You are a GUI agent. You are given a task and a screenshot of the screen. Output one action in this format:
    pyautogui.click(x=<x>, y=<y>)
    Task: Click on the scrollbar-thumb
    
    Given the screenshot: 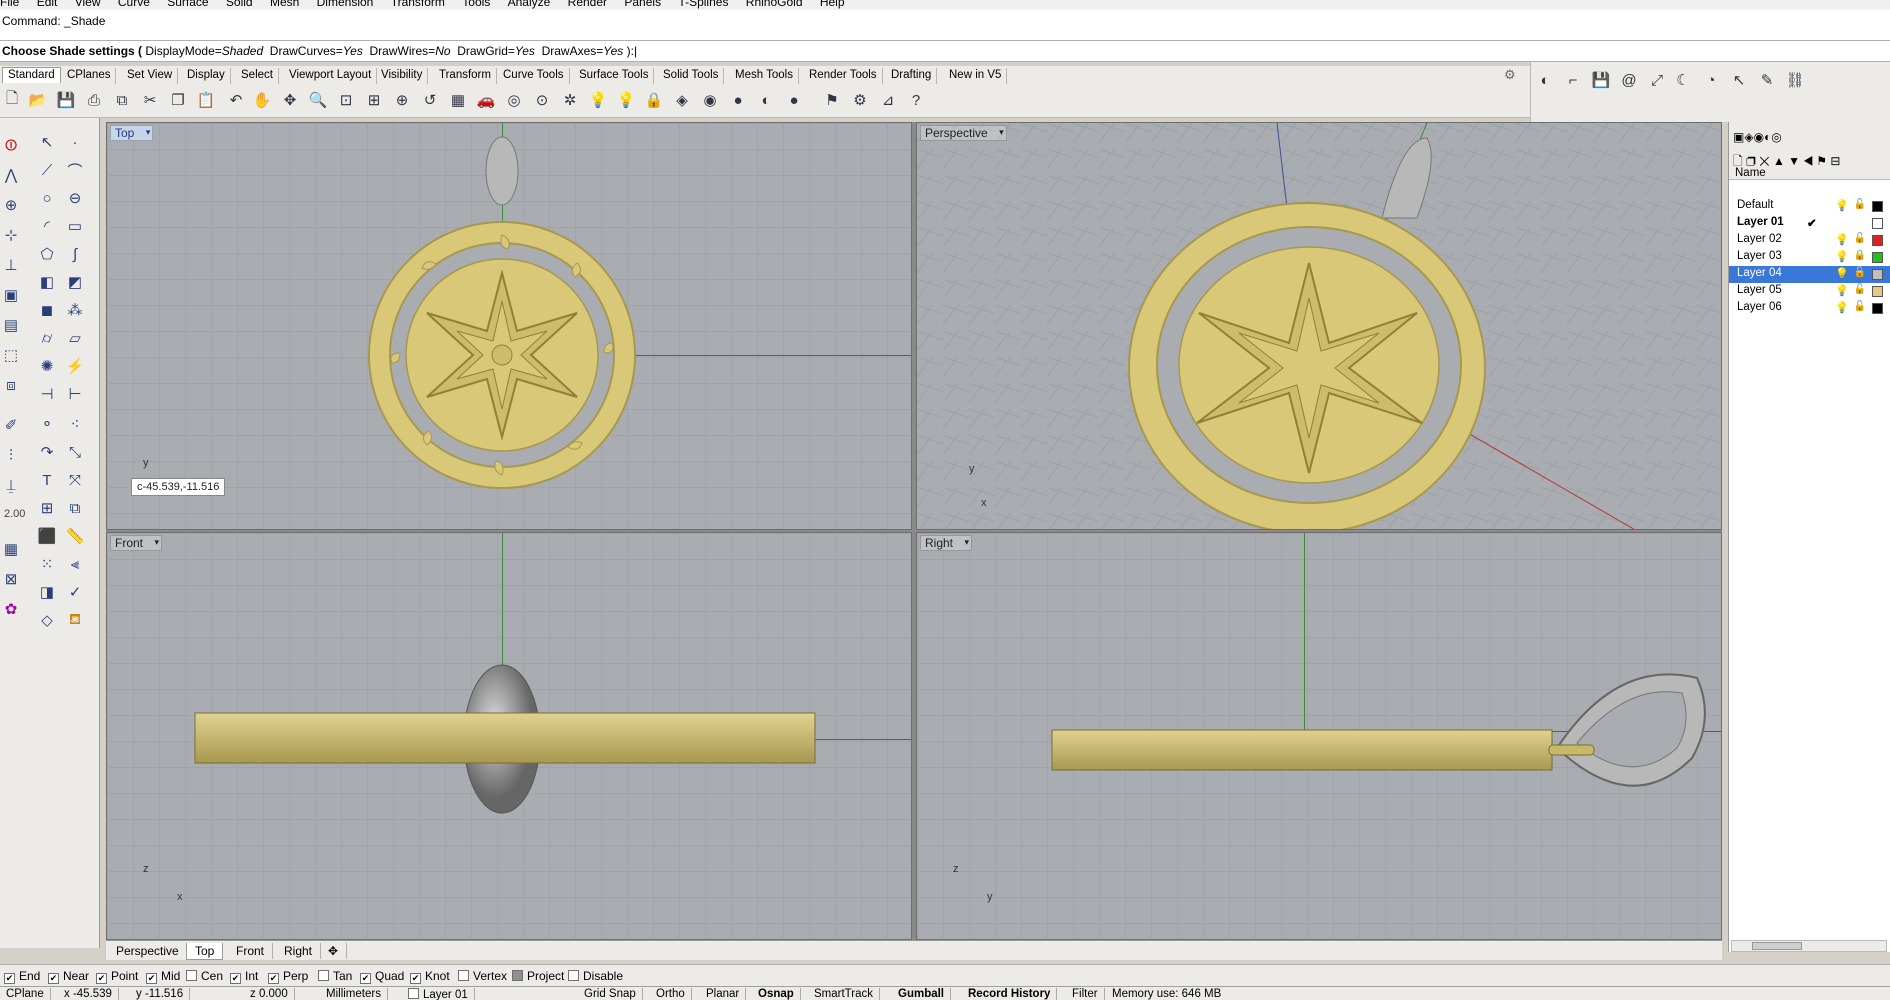 What is the action you would take?
    pyautogui.click(x=1777, y=946)
    